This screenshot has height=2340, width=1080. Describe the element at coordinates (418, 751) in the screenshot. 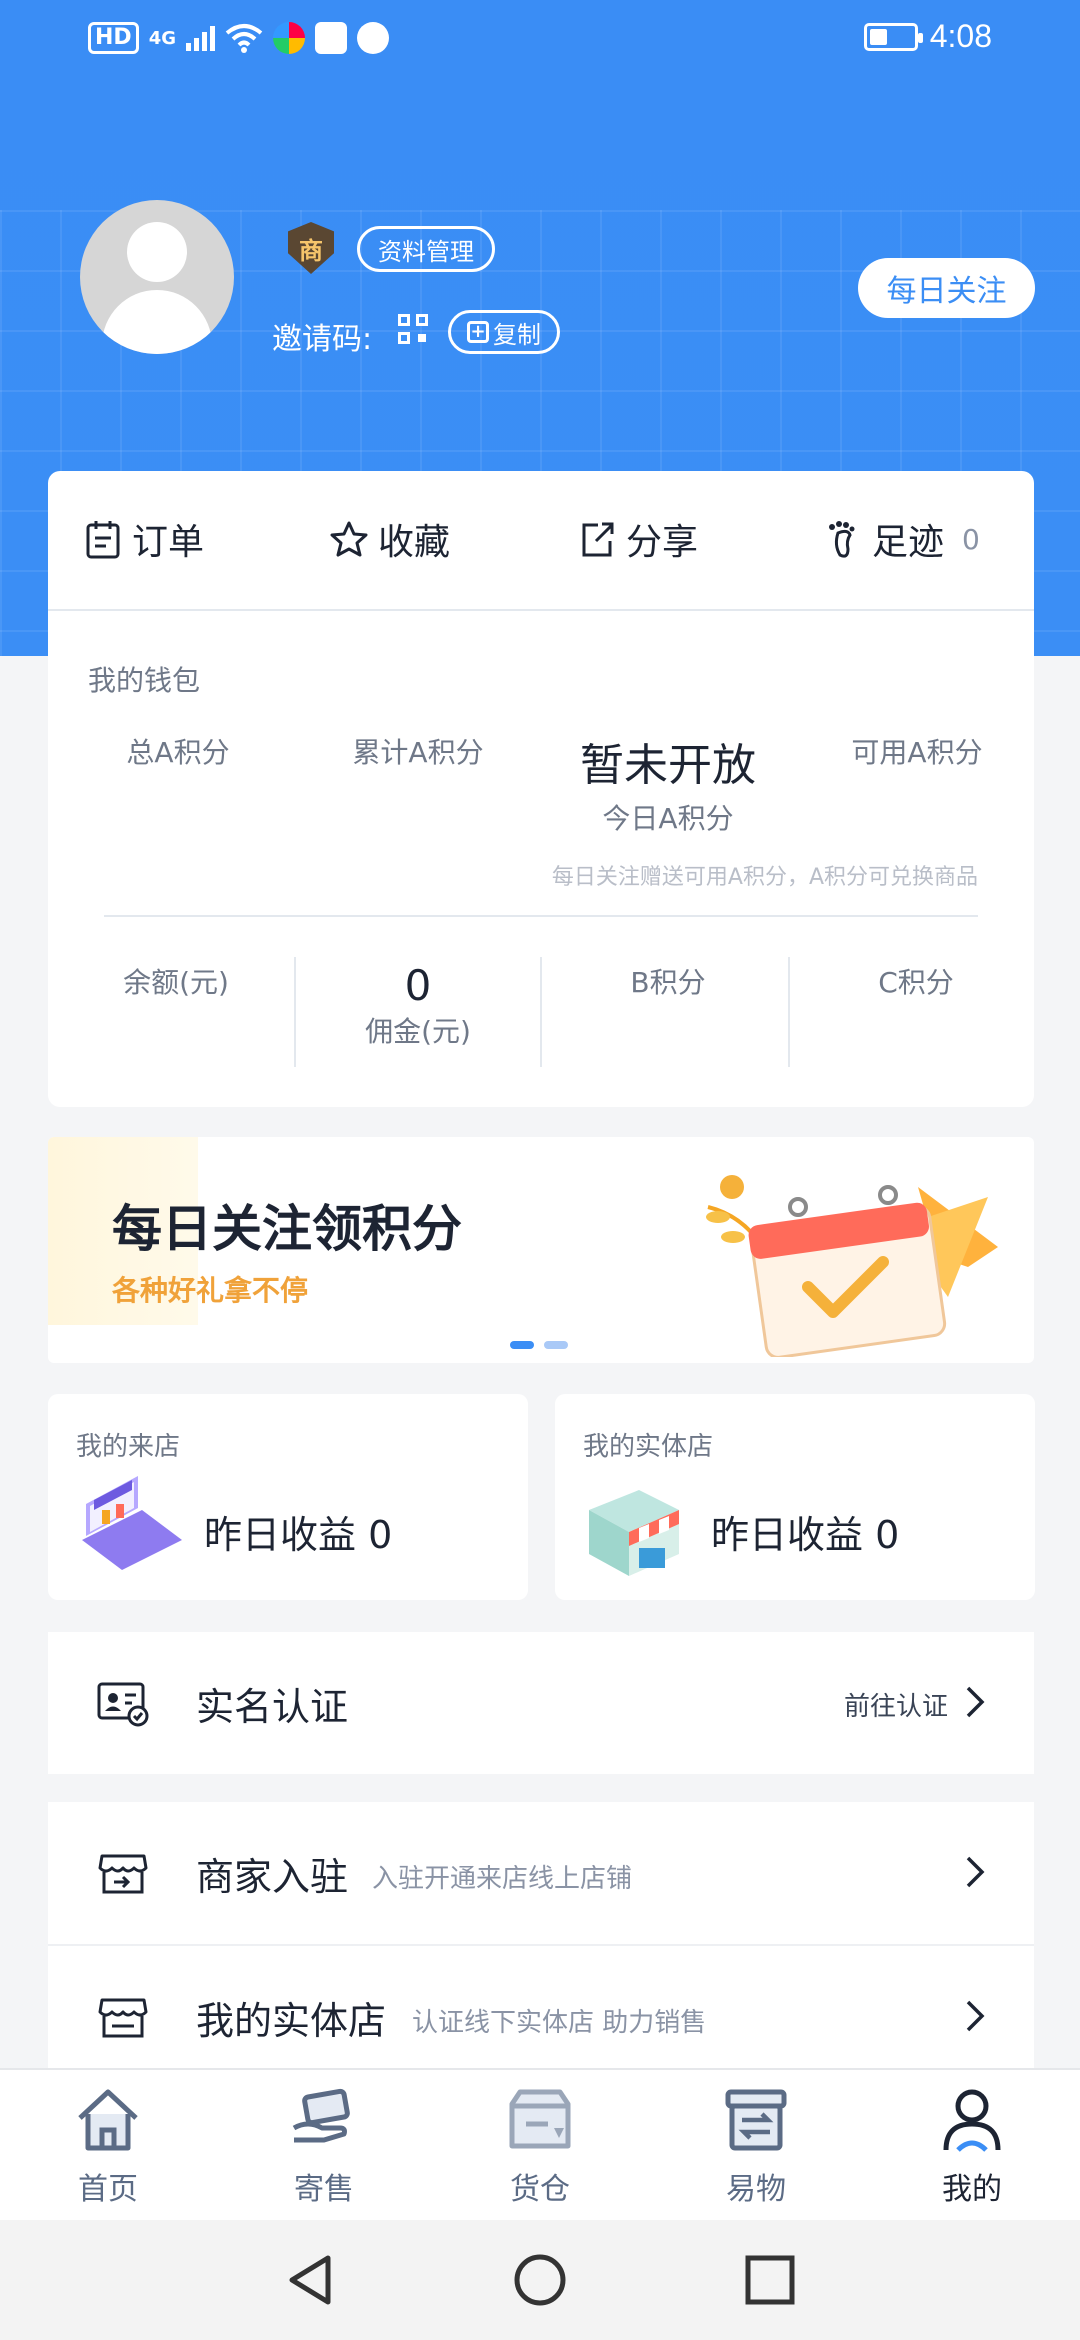

I see `accumulated-a-points: 累计A积分` at that location.